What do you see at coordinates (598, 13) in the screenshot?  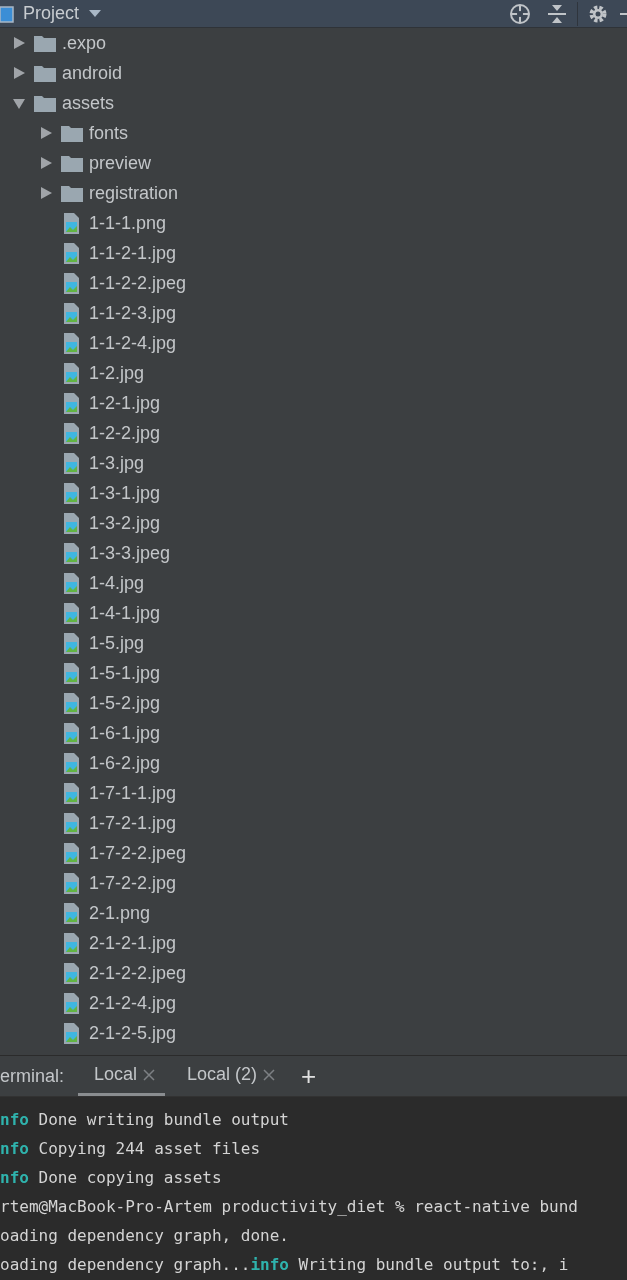 I see `settings-icon` at bounding box center [598, 13].